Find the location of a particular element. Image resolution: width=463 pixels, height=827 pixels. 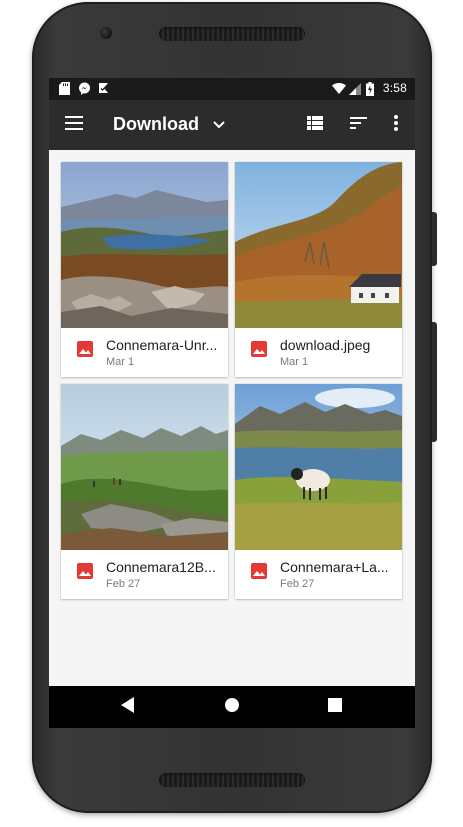

chevron-down-icon is located at coordinates (219, 125).